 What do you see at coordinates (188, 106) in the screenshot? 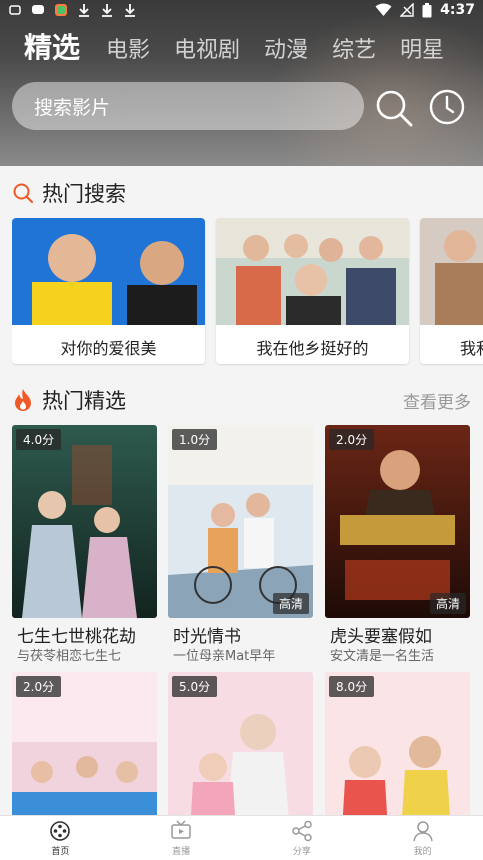
I see `search-input: 搜索影片` at bounding box center [188, 106].